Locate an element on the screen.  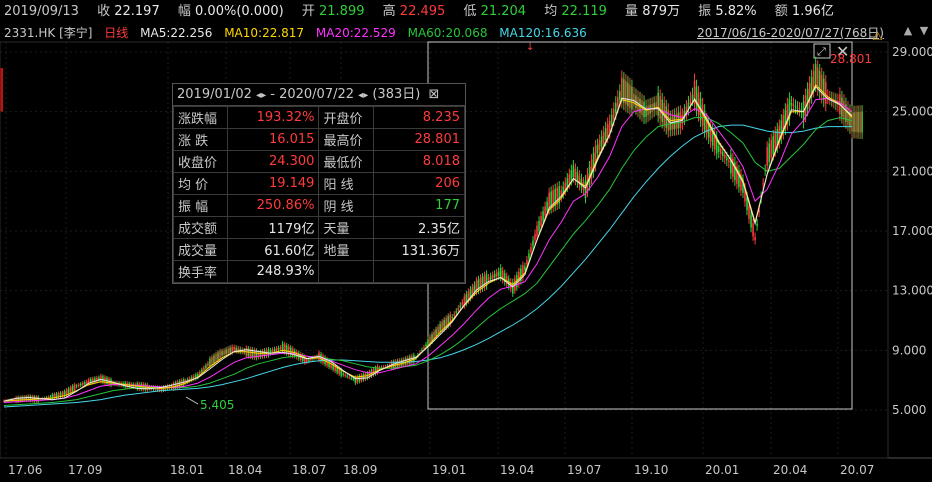
stats-value: 19.149 is located at coordinates (273, 183).